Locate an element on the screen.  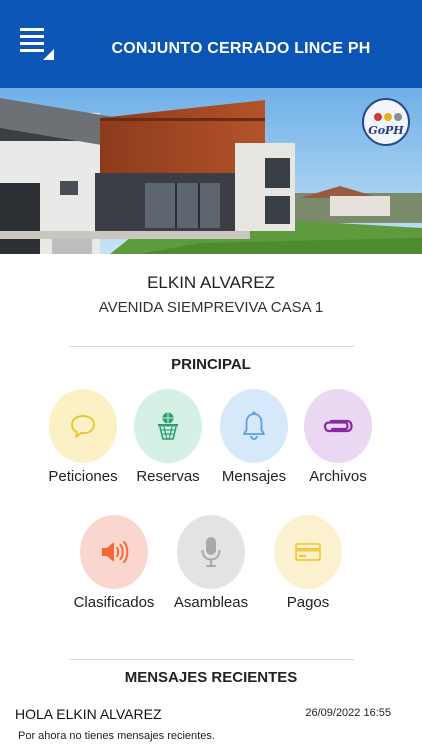
tile-peticiones: Peticiones is located at coordinates (83, 437).